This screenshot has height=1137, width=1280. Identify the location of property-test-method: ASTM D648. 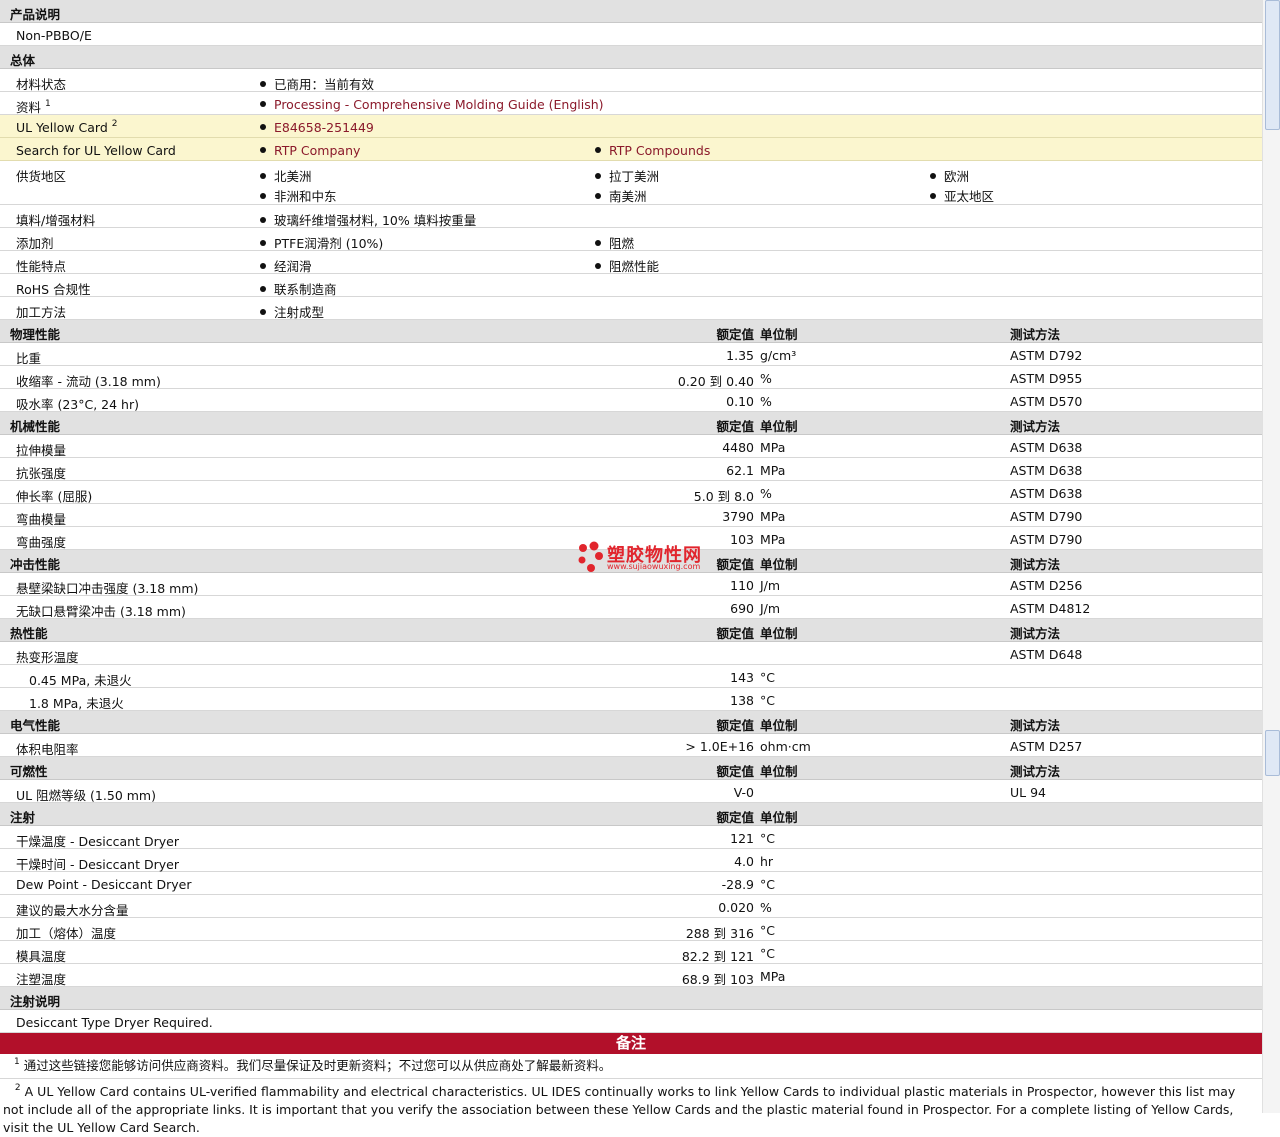
(1046, 654).